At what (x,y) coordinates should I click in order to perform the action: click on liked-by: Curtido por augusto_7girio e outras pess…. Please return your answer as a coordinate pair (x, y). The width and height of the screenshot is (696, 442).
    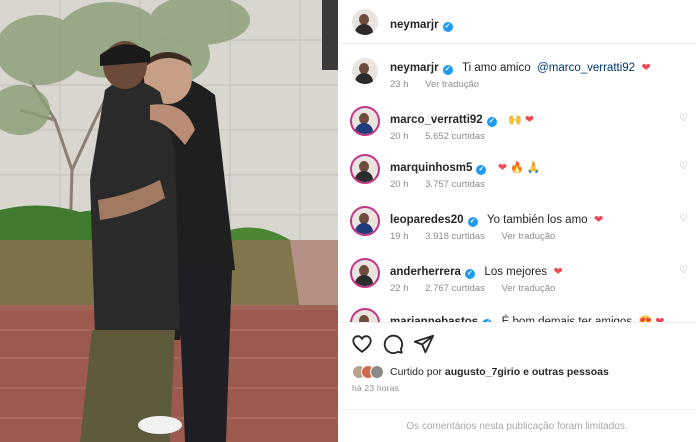
    Looking at the image, I should click on (480, 372).